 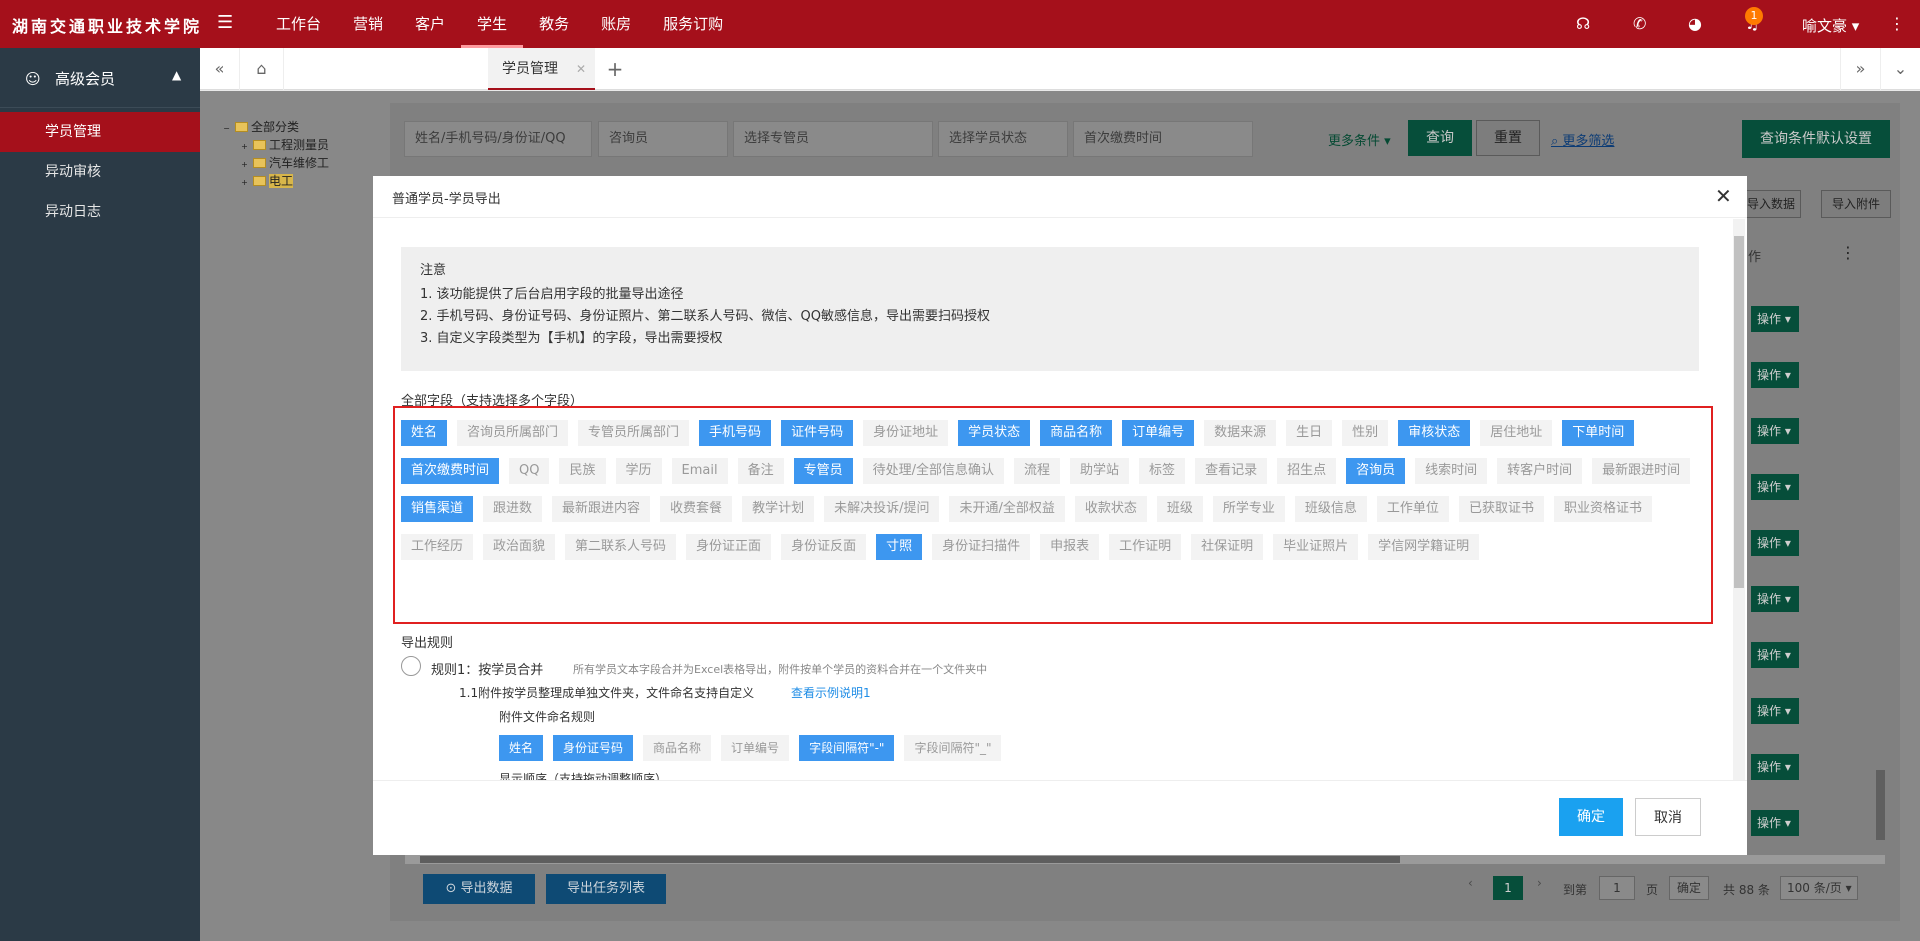 What do you see at coordinates (1582, 139) in the screenshot?
I see `more-filter-link: ⌕ 更多筛选` at bounding box center [1582, 139].